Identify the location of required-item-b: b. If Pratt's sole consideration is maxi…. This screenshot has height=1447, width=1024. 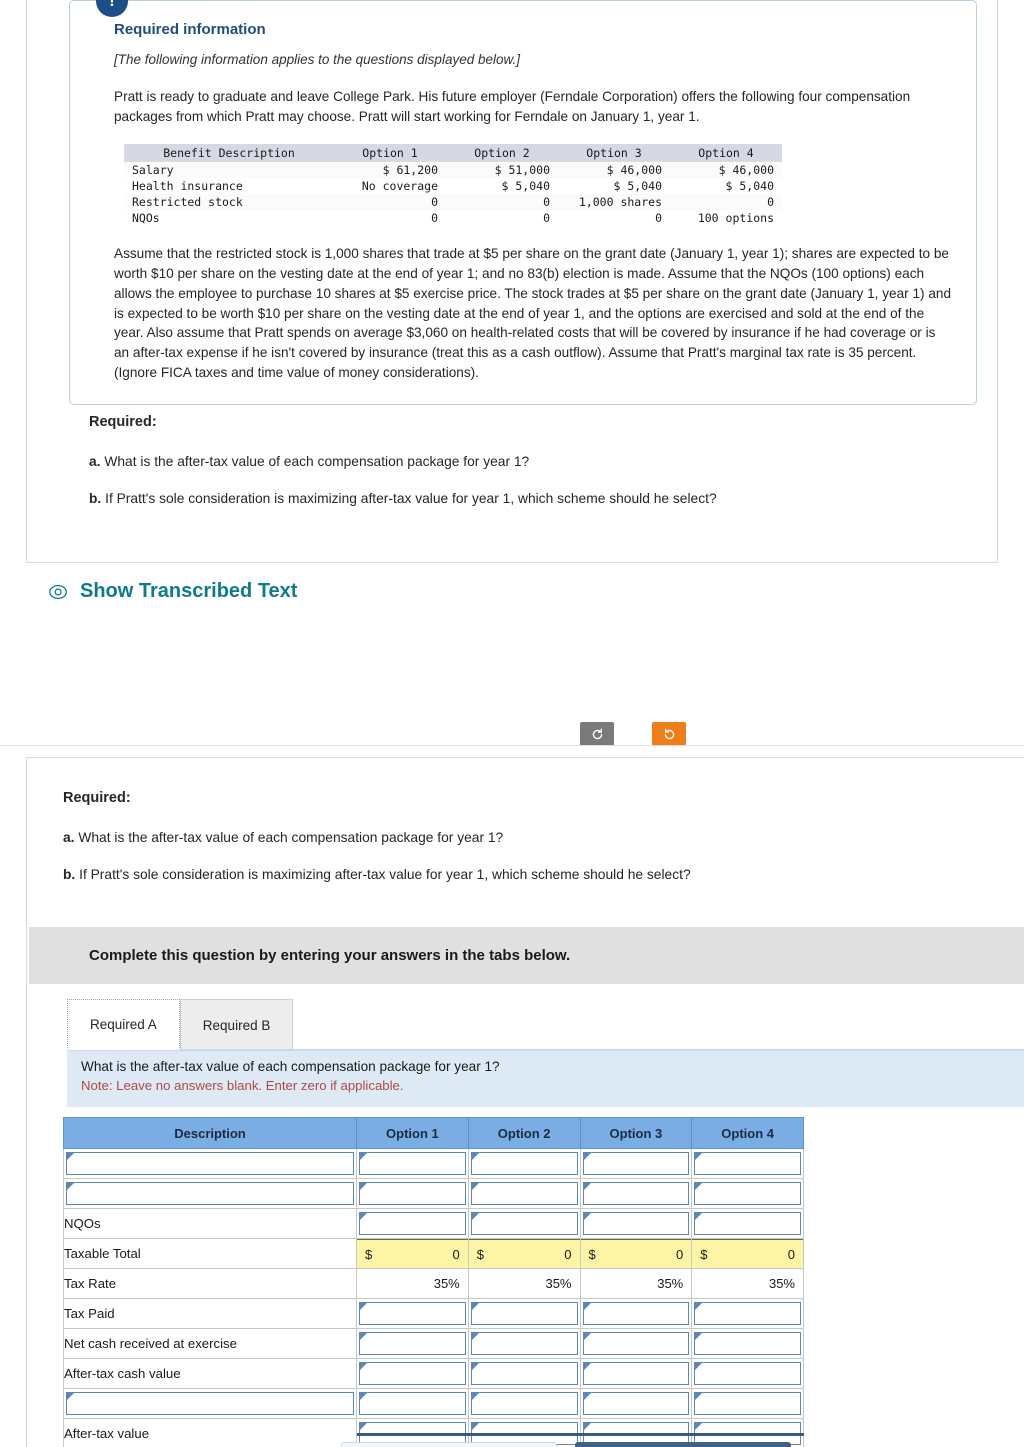
(529, 498).